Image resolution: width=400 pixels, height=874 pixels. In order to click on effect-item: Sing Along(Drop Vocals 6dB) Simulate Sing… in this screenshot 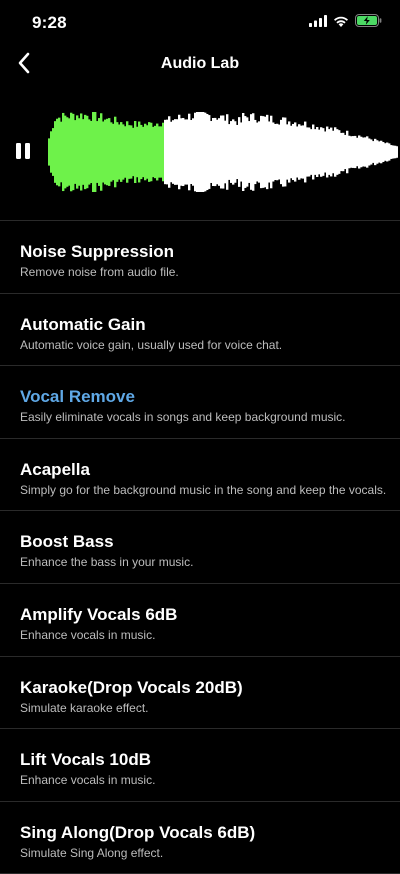, I will do `click(200, 838)`.